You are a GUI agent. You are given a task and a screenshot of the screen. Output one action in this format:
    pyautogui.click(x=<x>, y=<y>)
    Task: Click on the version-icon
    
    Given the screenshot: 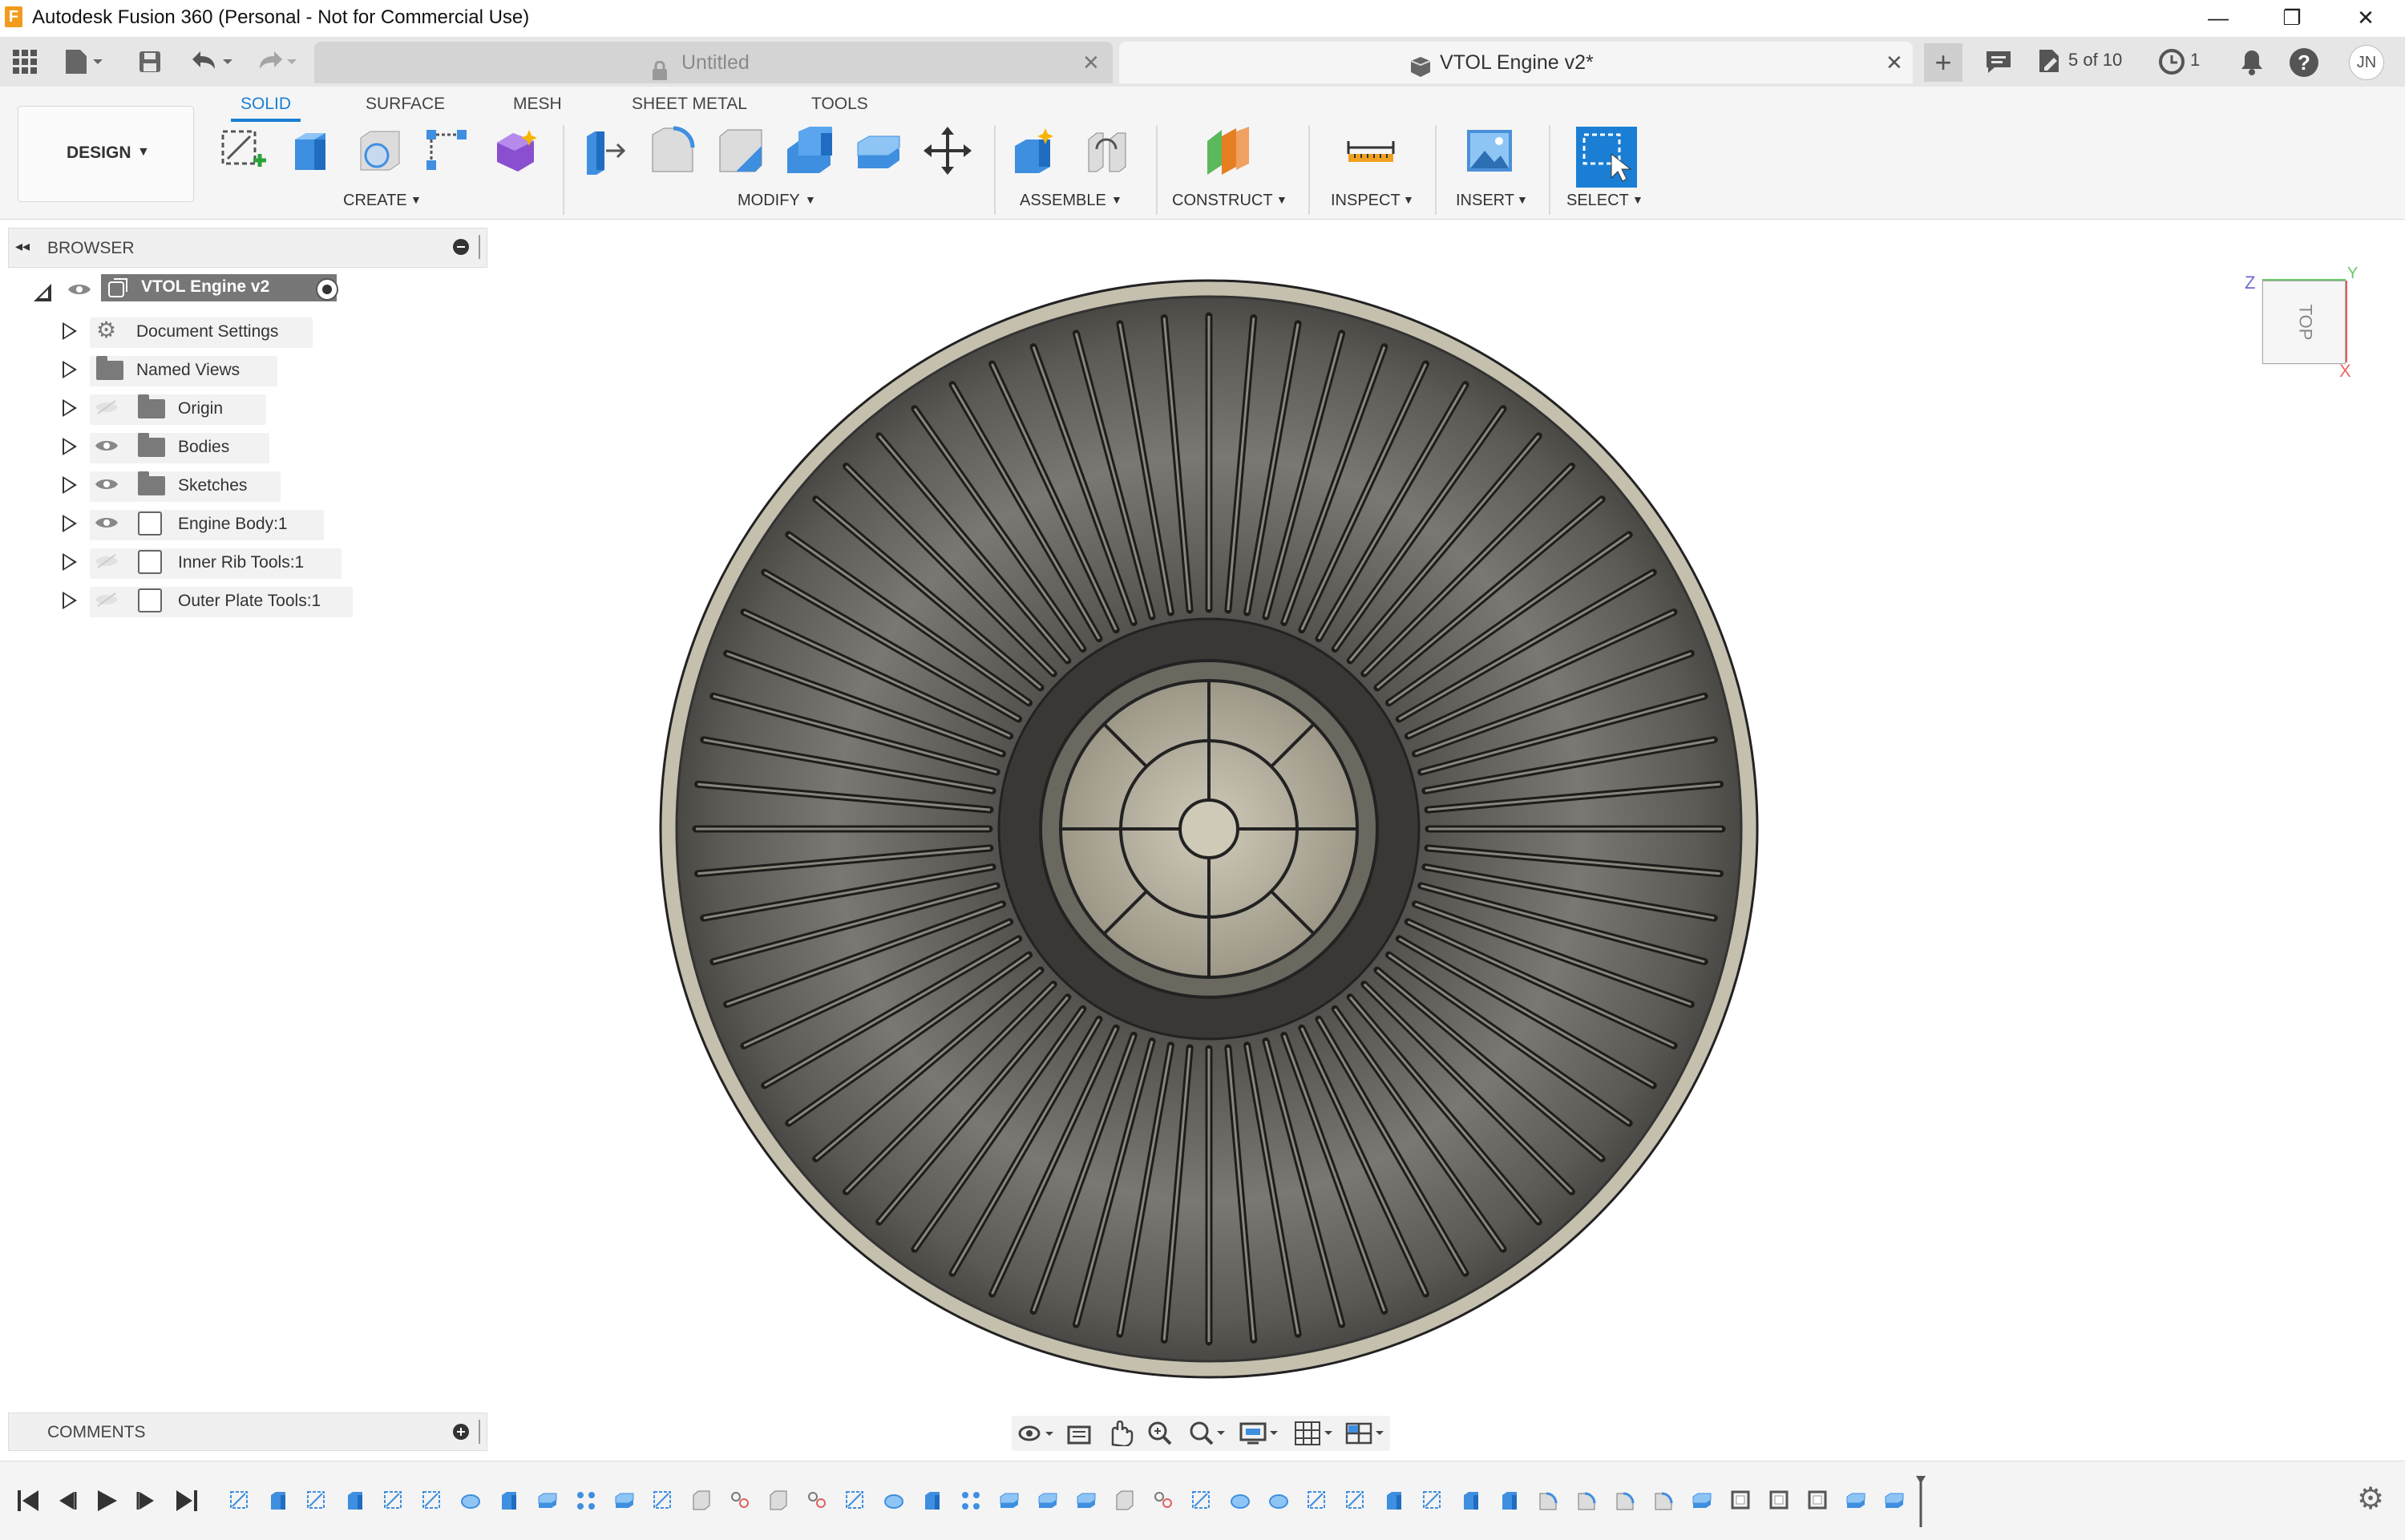 What is the action you would take?
    pyautogui.click(x=2049, y=61)
    